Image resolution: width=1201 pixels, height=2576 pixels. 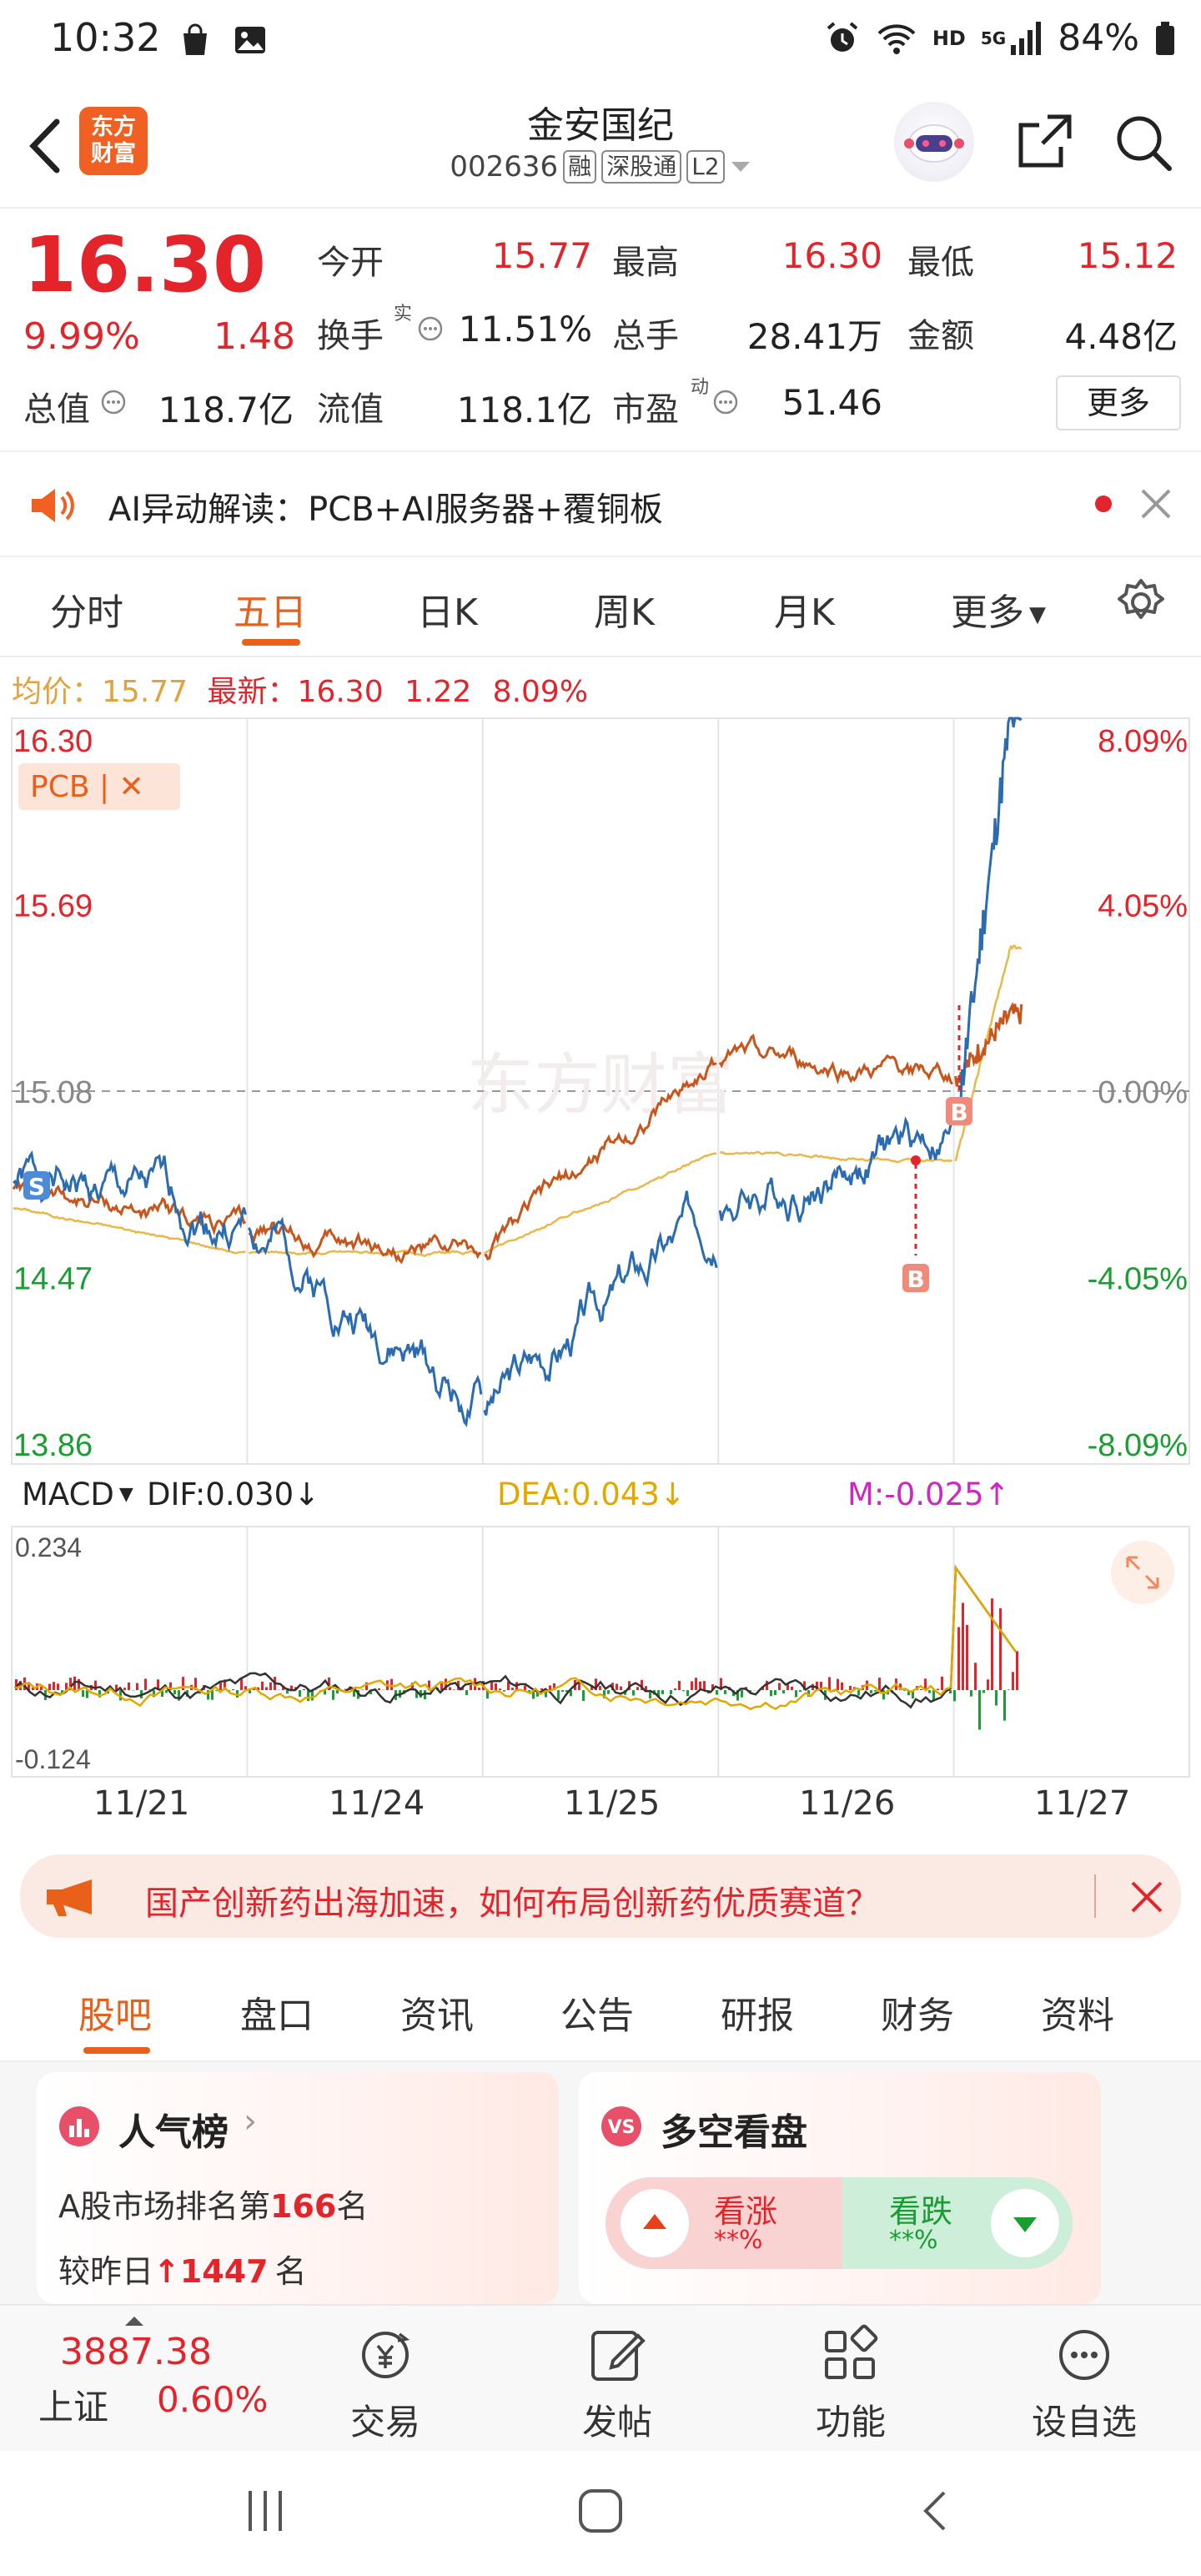 What do you see at coordinates (938, 2511) in the screenshot?
I see `back-icon` at bounding box center [938, 2511].